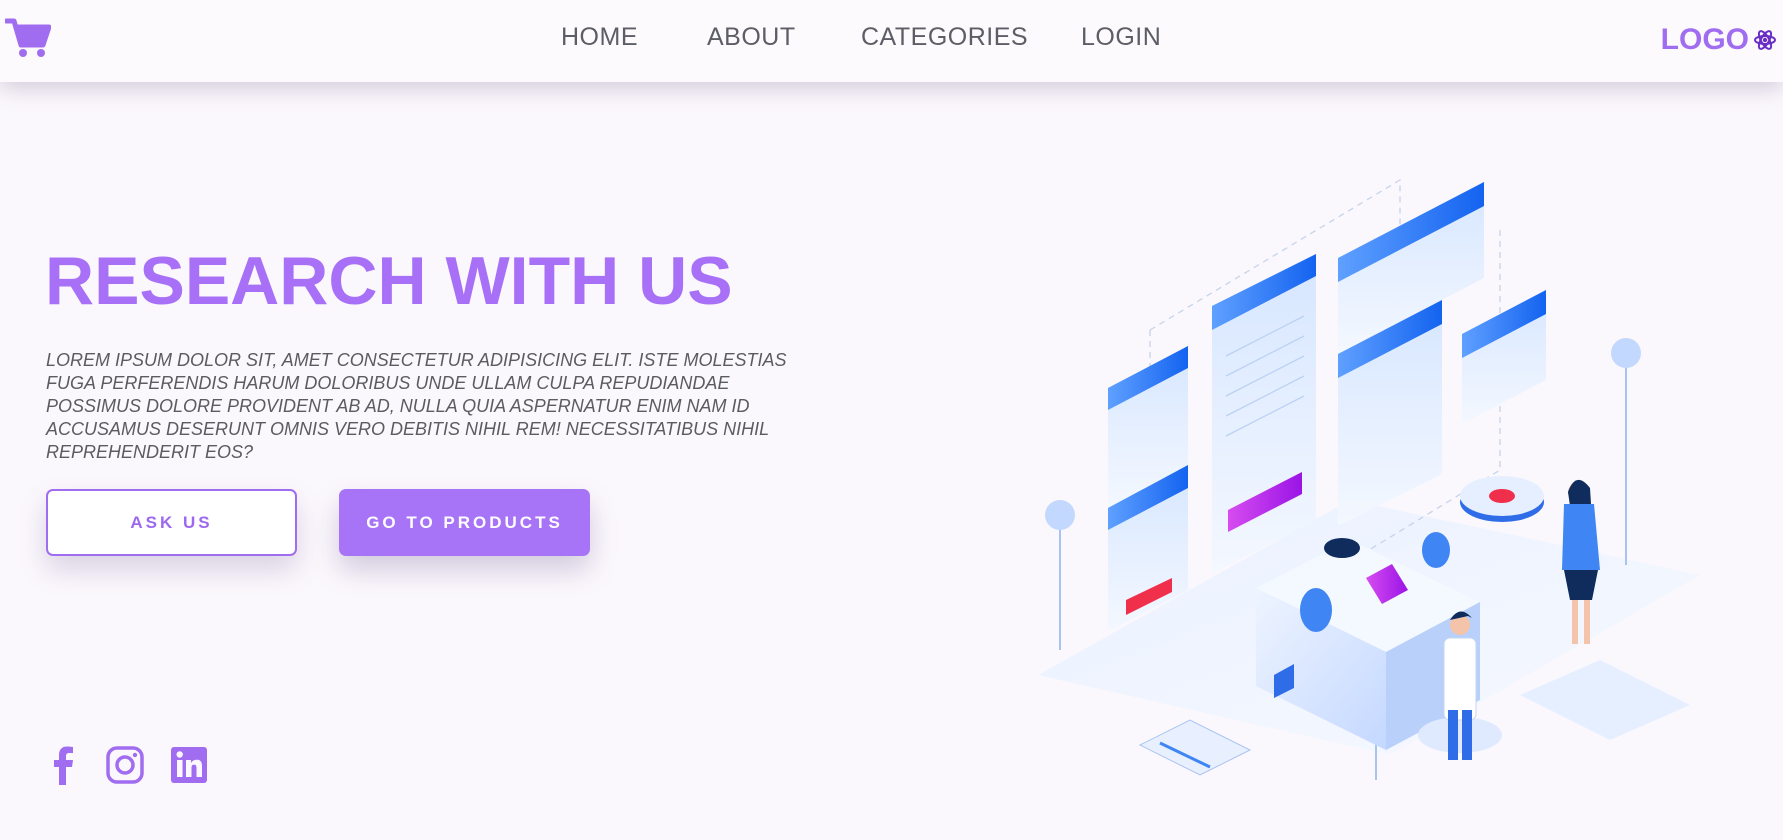  Describe the element at coordinates (599, 37) in the screenshot. I see `nav-link-home: HOME` at that location.